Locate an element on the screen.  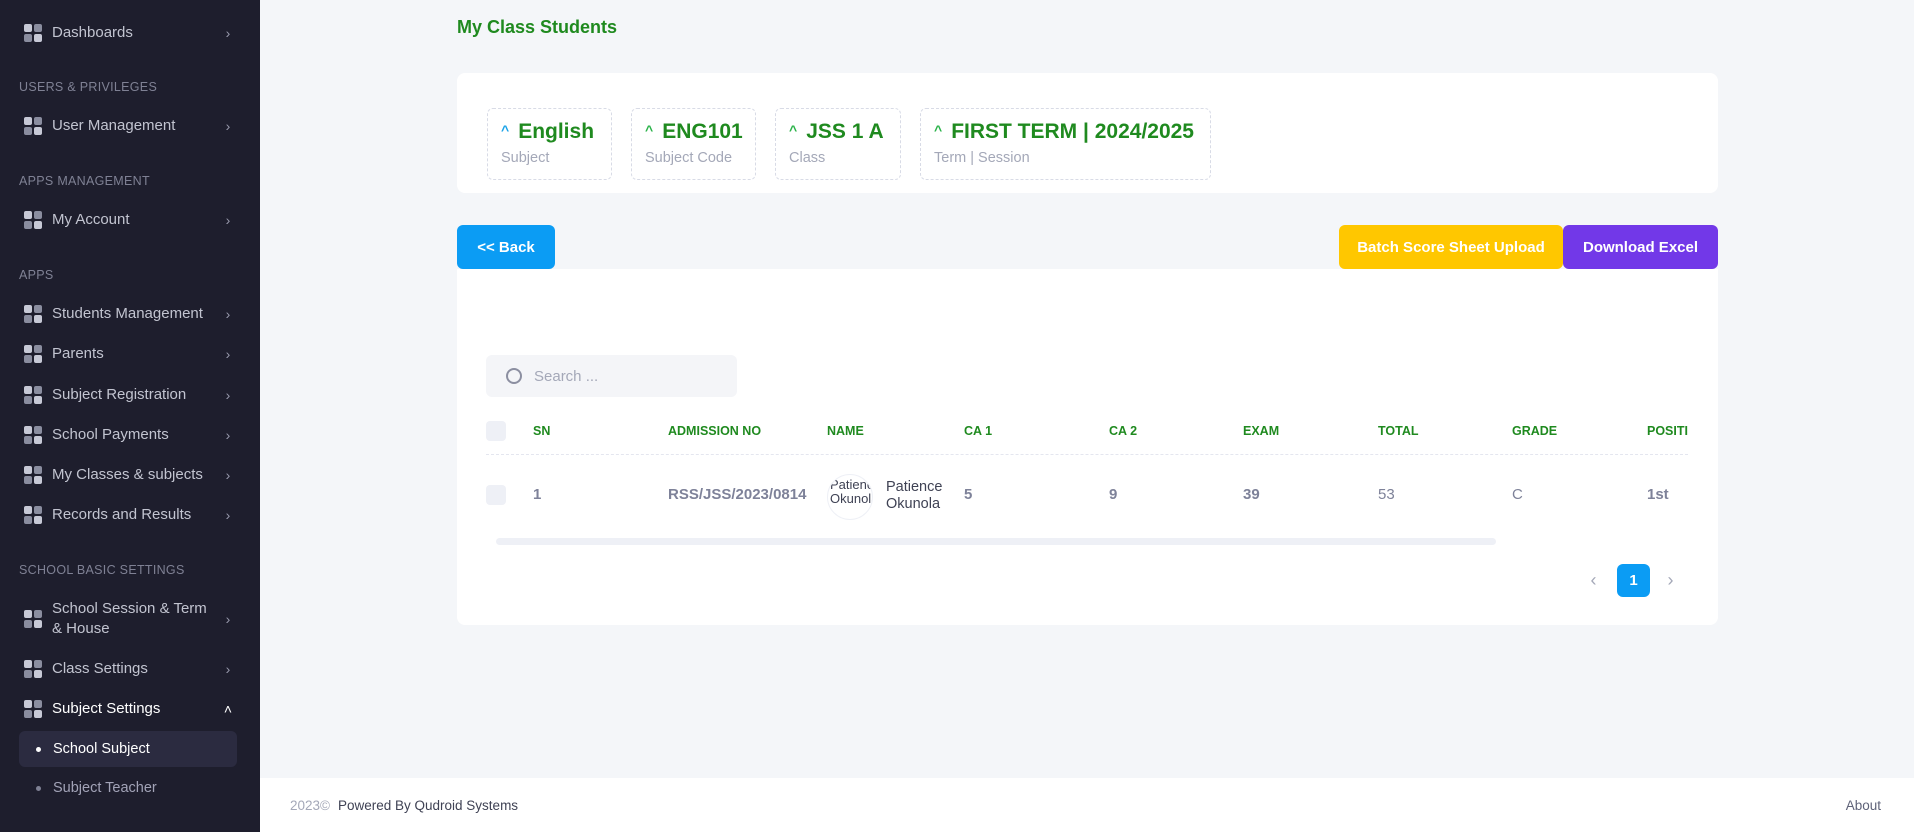
sidebar-subitem-school-subject: School Subject is located at coordinates (128, 749).